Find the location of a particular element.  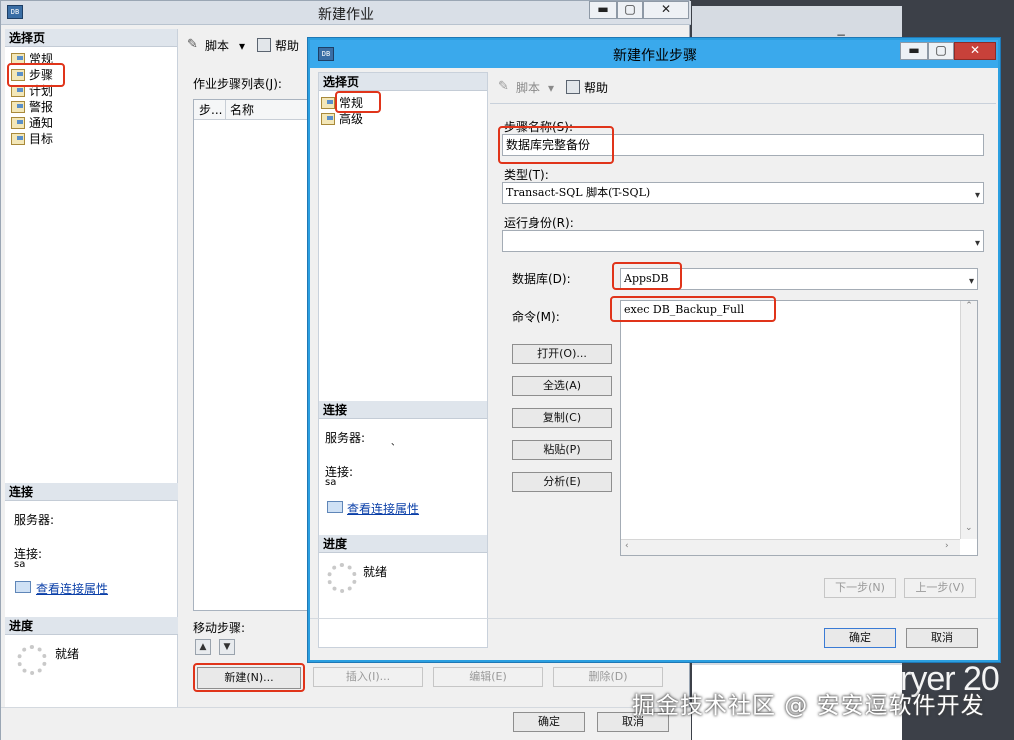

dialog-help-button: 帮助 is located at coordinates (596, 88).